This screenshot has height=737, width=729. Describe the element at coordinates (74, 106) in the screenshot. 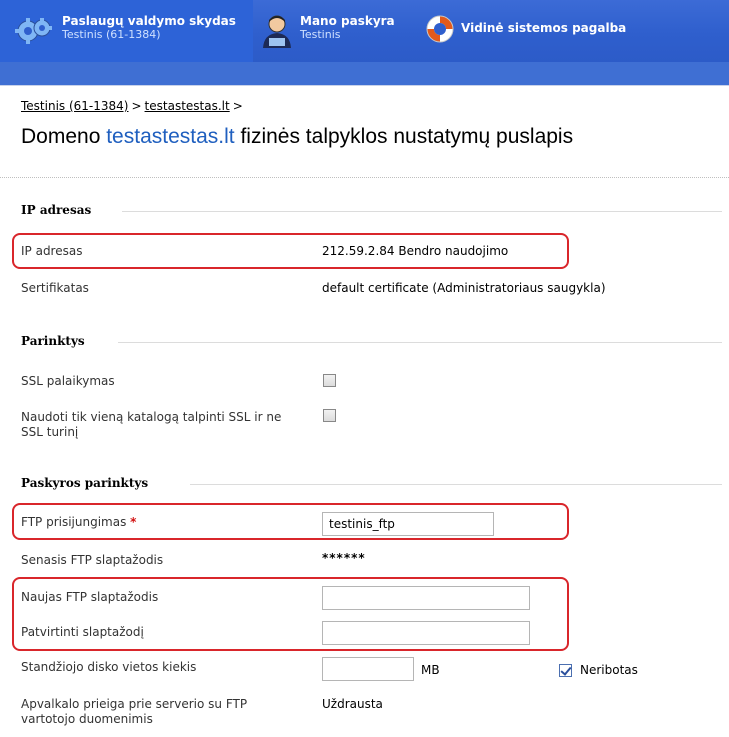

I see `breadcrumb-link-account: Testinis (61-1384)` at that location.